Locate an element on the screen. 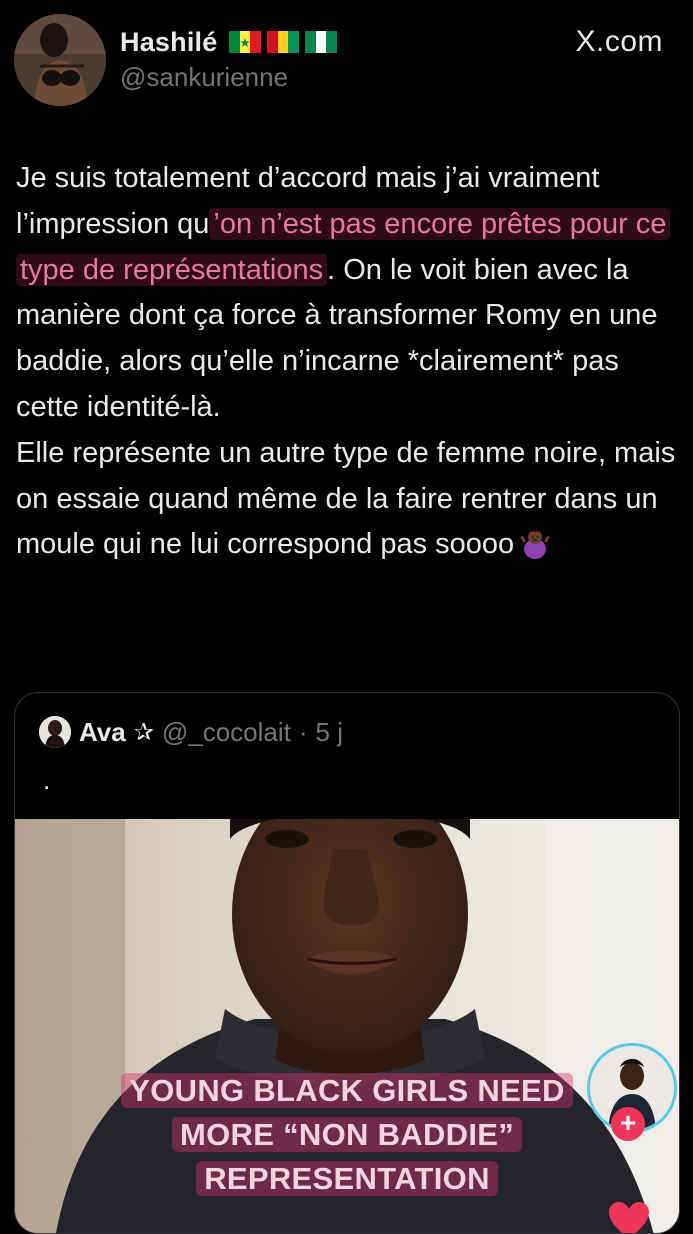 This screenshot has height=1234, width=693. brand-text: X.com is located at coordinates (619, 41).